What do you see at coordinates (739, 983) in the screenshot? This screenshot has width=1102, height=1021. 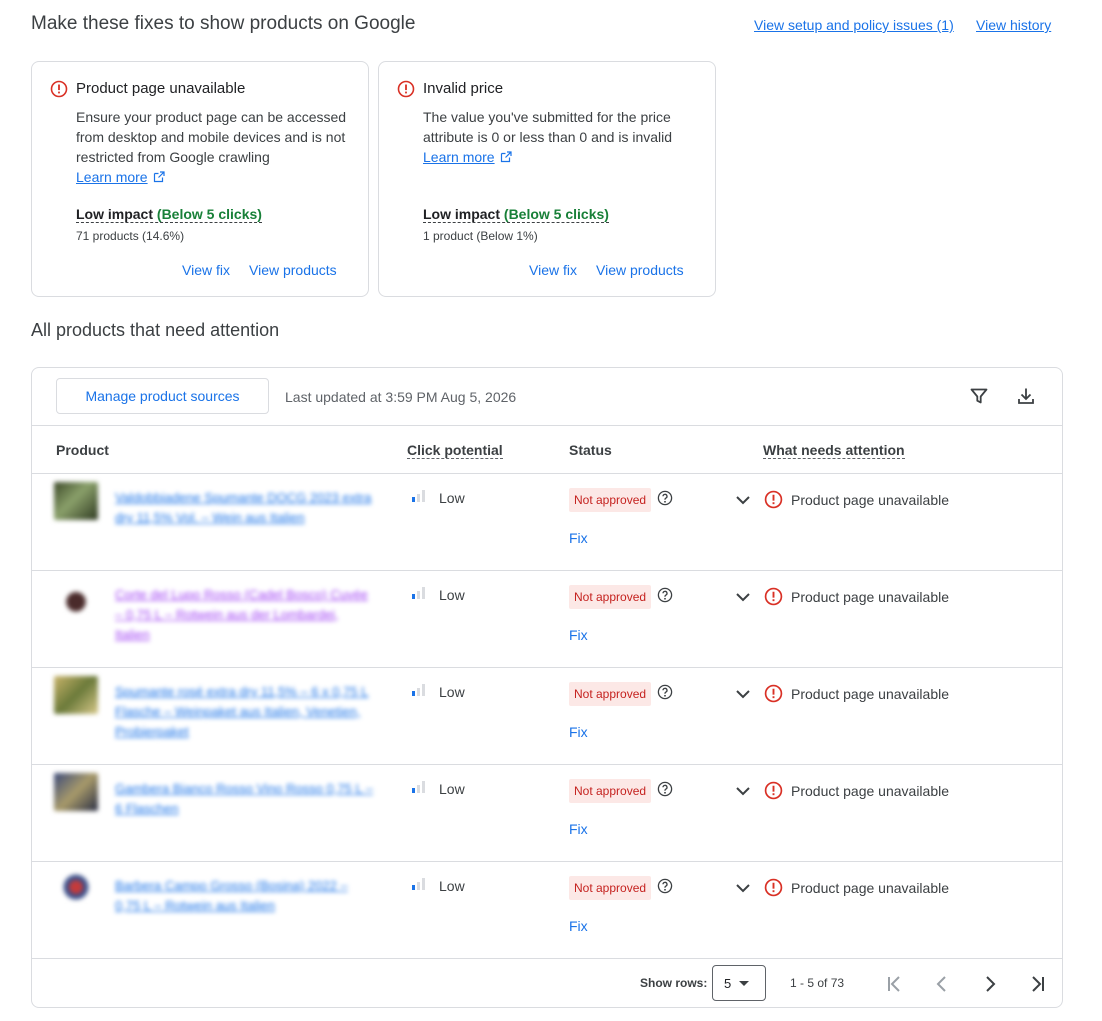 I see `rows-per-page-select: 5` at bounding box center [739, 983].